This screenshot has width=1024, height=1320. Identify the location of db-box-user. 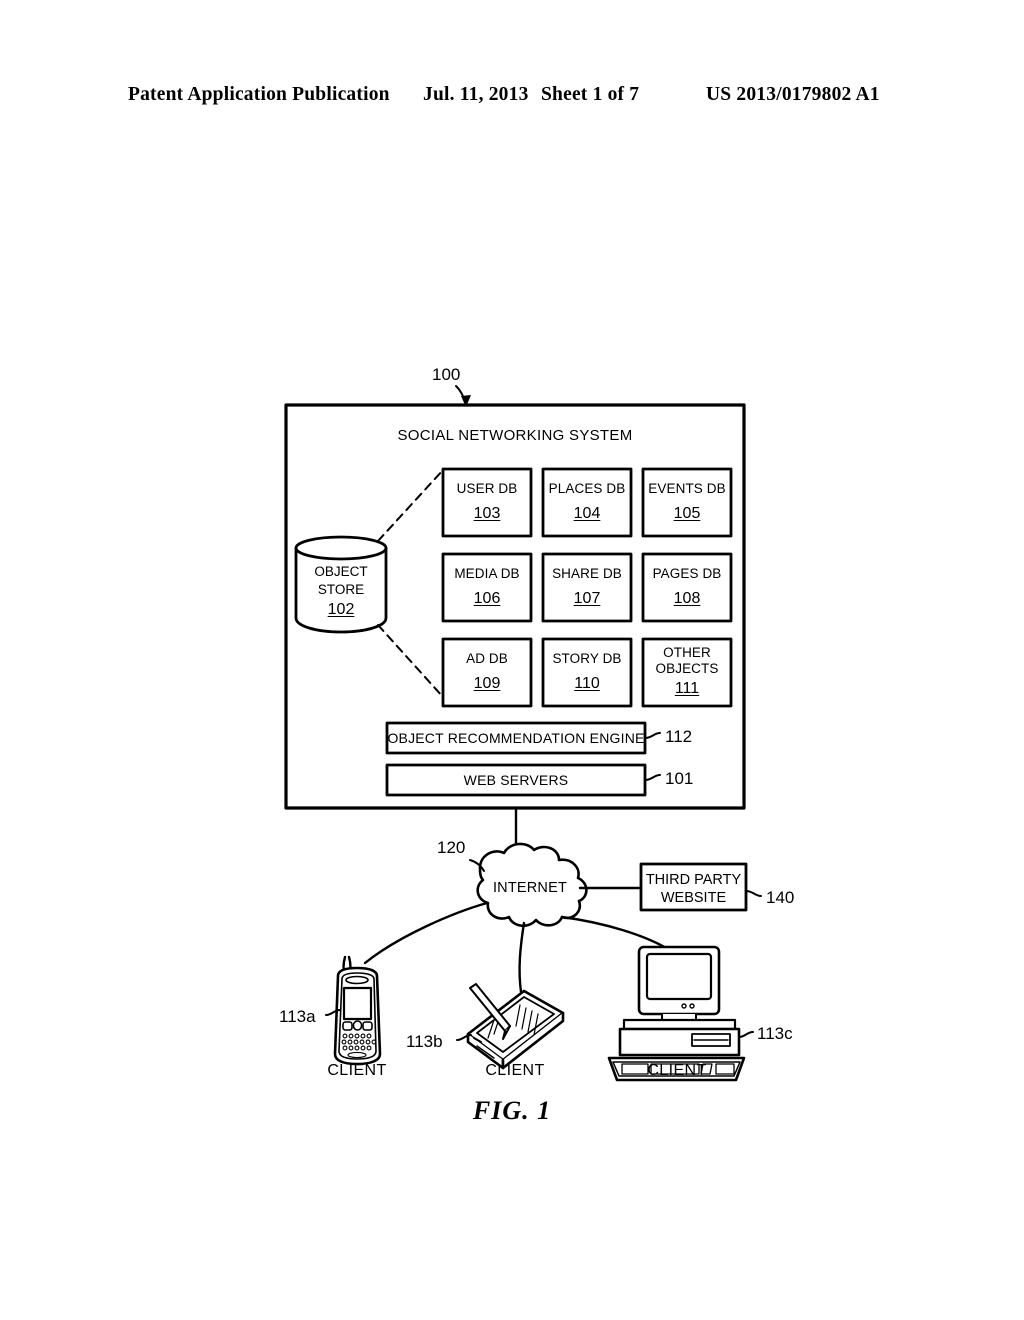
(487, 502).